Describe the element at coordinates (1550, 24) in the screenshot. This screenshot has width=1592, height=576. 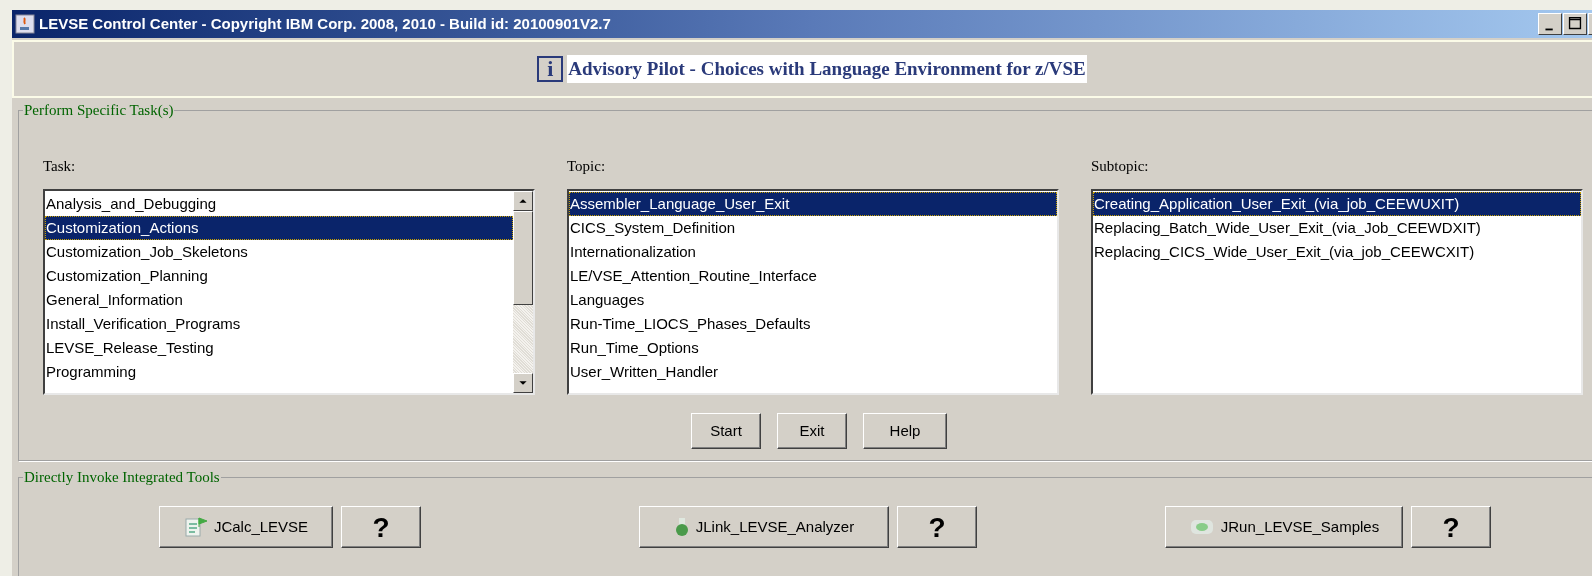
I see `minimize-icon` at that location.